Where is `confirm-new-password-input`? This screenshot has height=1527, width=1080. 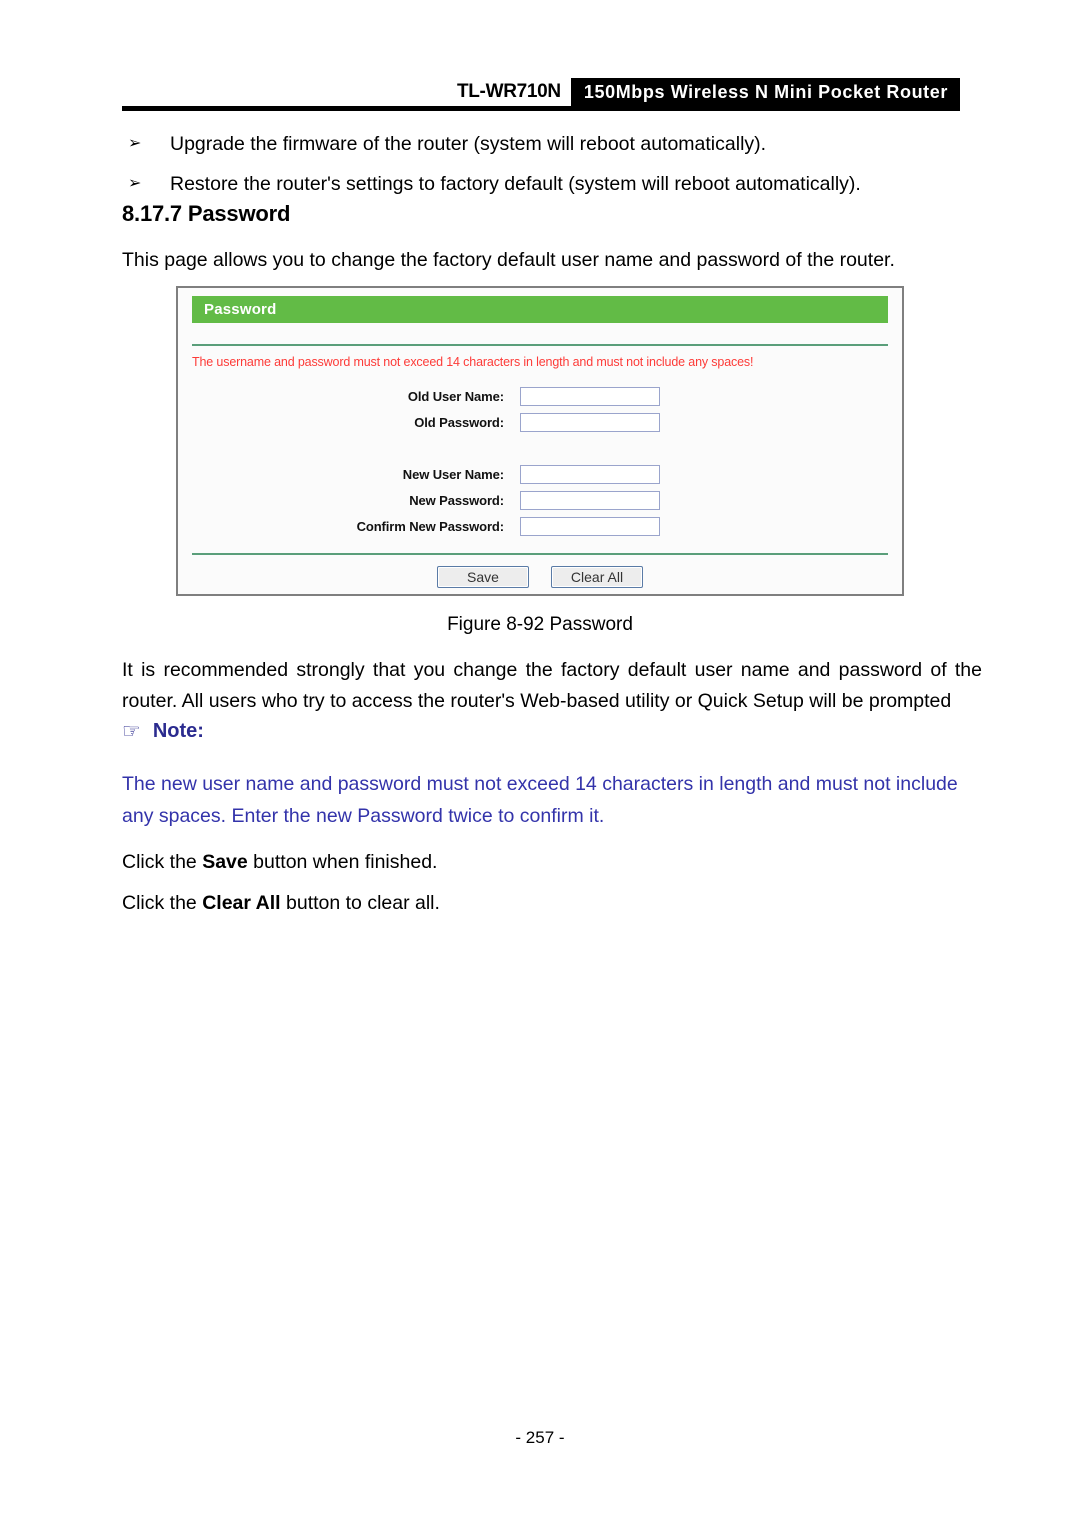
confirm-new-password-input is located at coordinates (590, 526).